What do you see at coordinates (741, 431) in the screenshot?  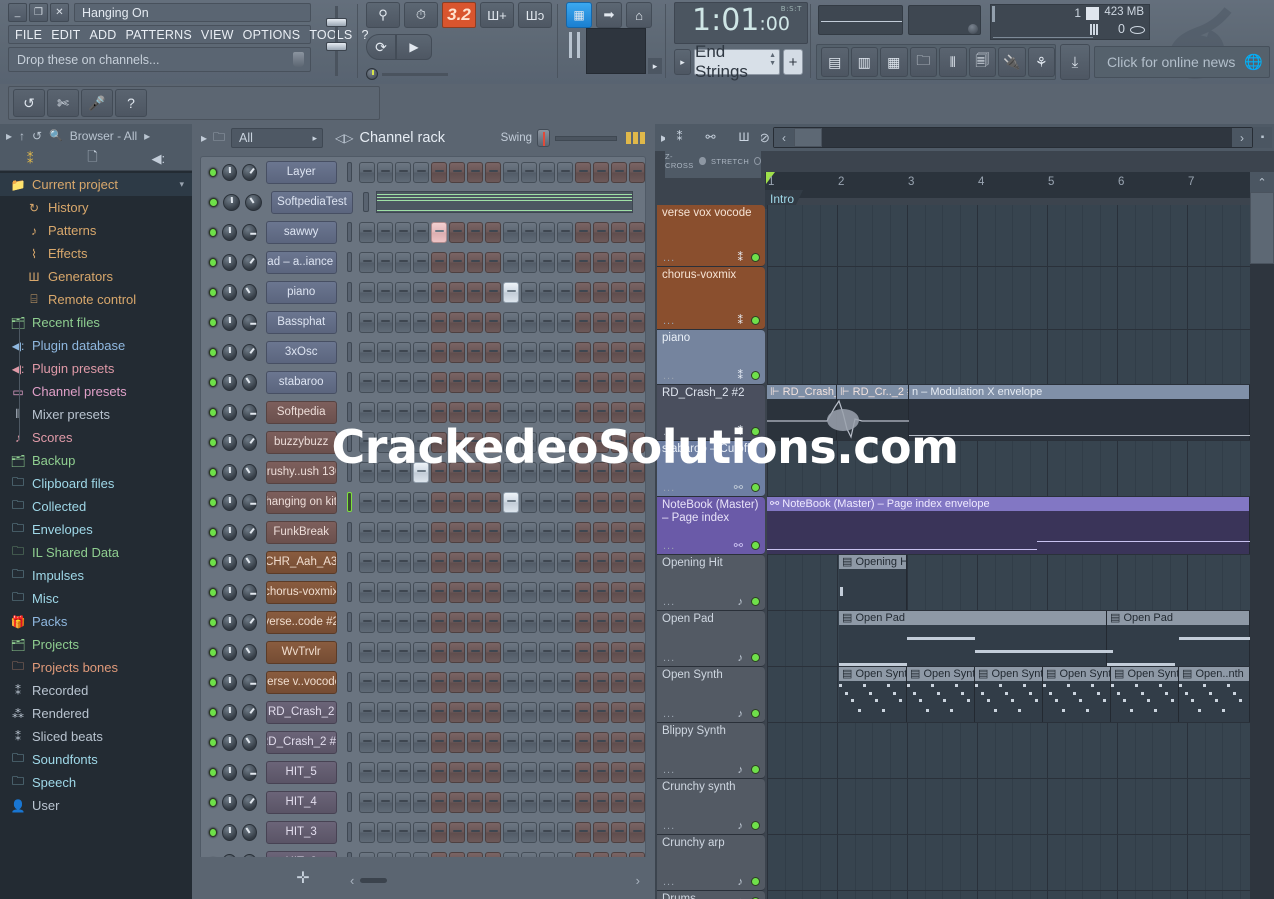 I see `track-type-icon: ⁑` at bounding box center [741, 431].